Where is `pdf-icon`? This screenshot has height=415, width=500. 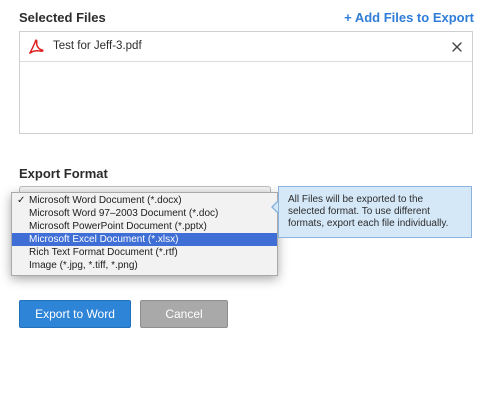 pdf-icon is located at coordinates (36, 47).